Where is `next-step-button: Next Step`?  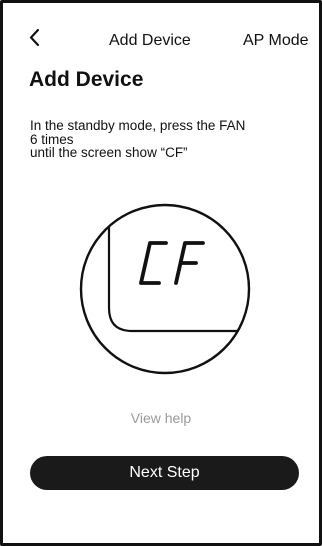
next-step-button: Next Step is located at coordinates (164, 473).